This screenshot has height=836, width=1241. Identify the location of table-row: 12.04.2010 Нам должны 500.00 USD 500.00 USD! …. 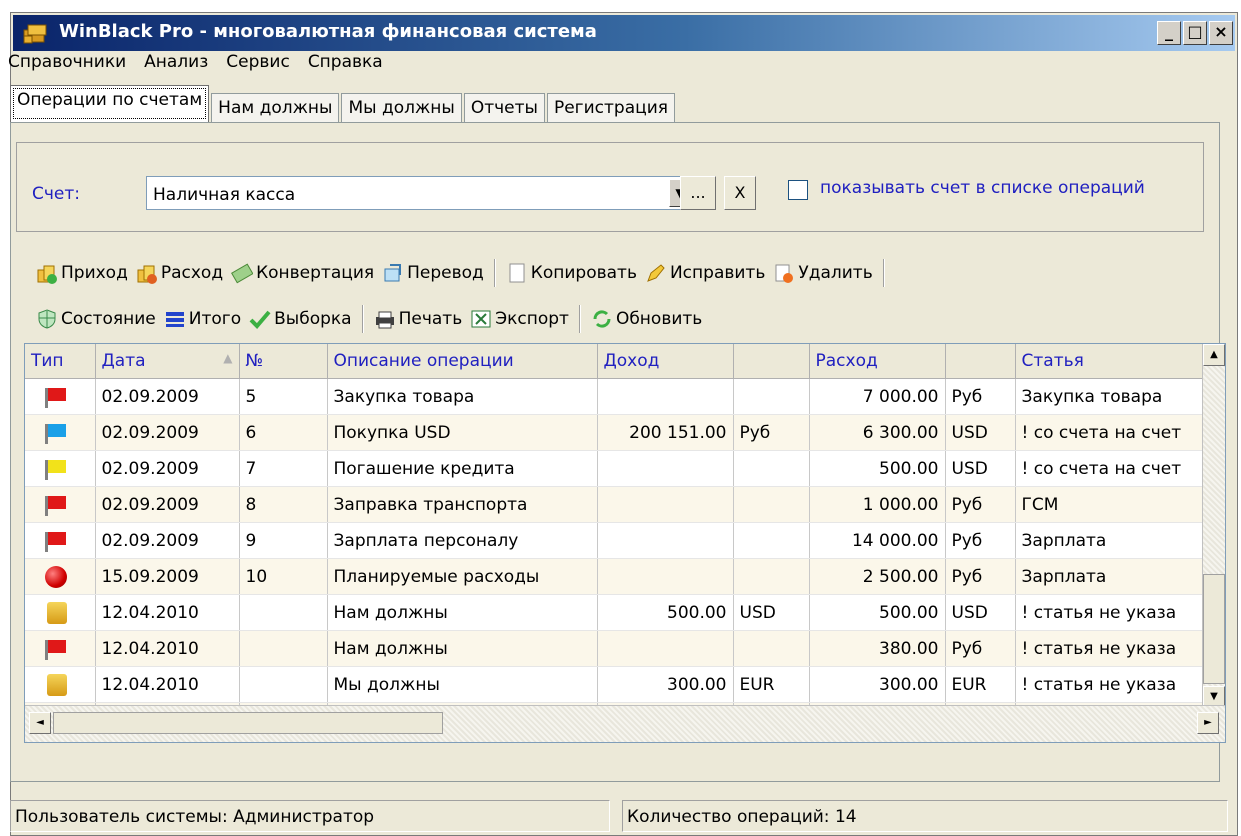
(615, 612).